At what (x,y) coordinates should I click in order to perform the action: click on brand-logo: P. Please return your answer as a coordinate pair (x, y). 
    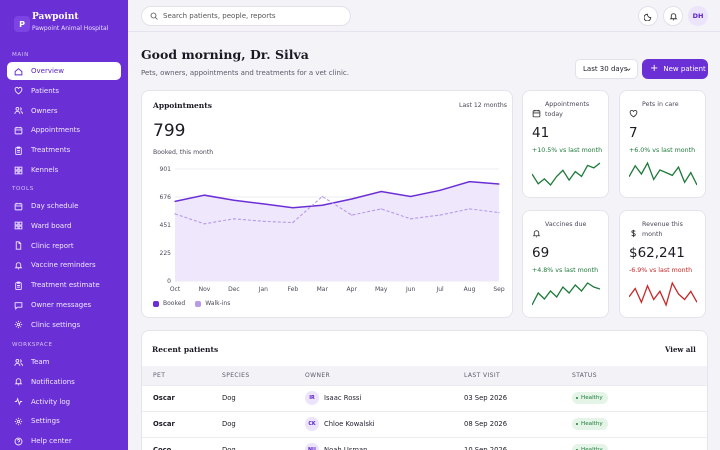
    Looking at the image, I should click on (22, 24).